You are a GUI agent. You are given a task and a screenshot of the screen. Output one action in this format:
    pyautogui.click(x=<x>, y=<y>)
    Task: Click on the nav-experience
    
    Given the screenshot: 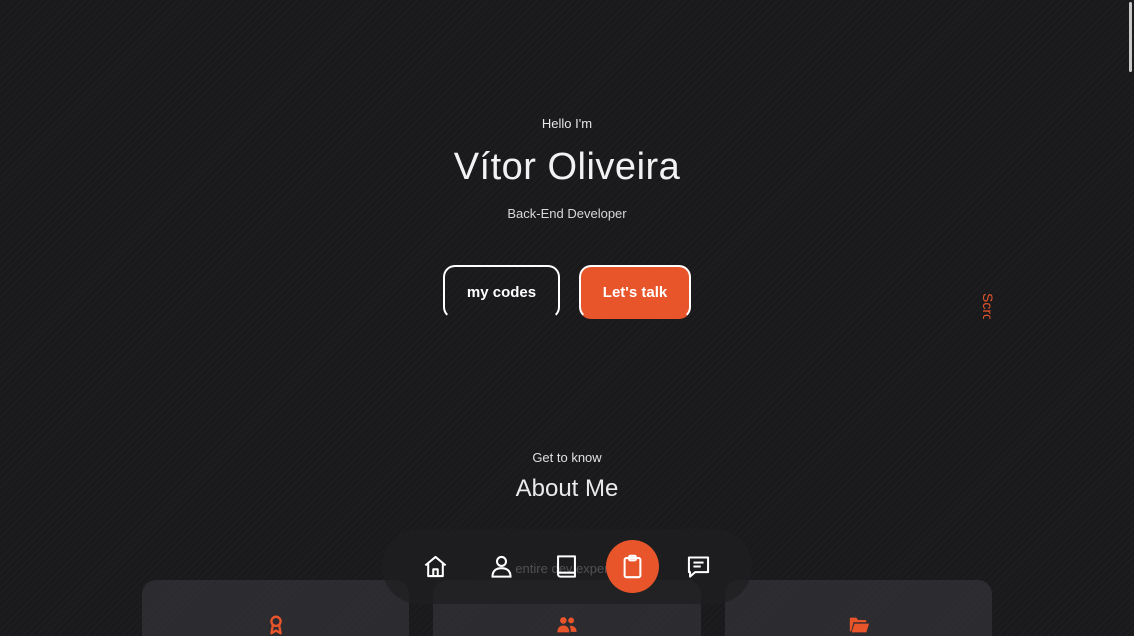 What is the action you would take?
    pyautogui.click(x=566, y=566)
    